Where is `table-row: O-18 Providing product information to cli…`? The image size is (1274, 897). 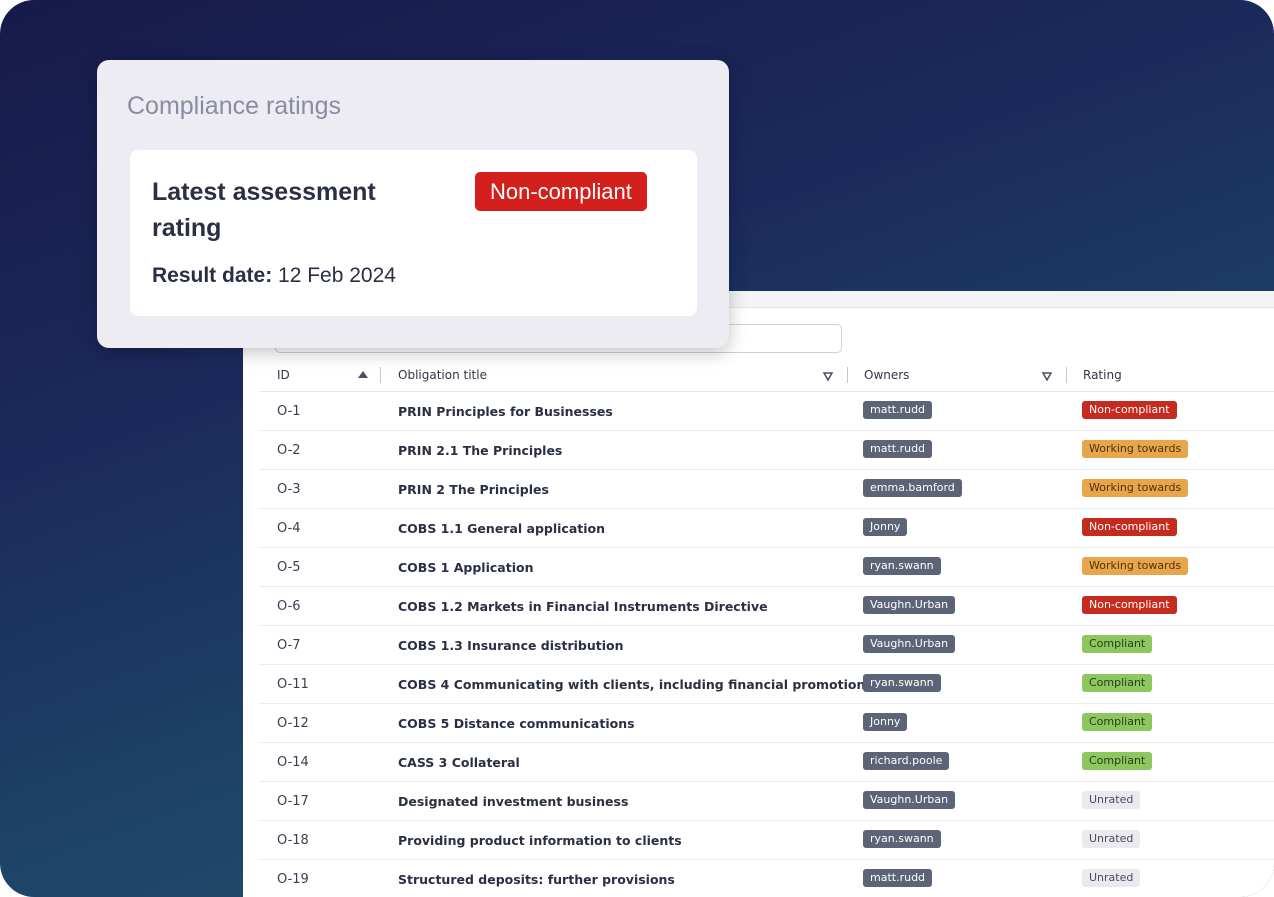 table-row: O-18 Providing product information to cli… is located at coordinates (766, 840).